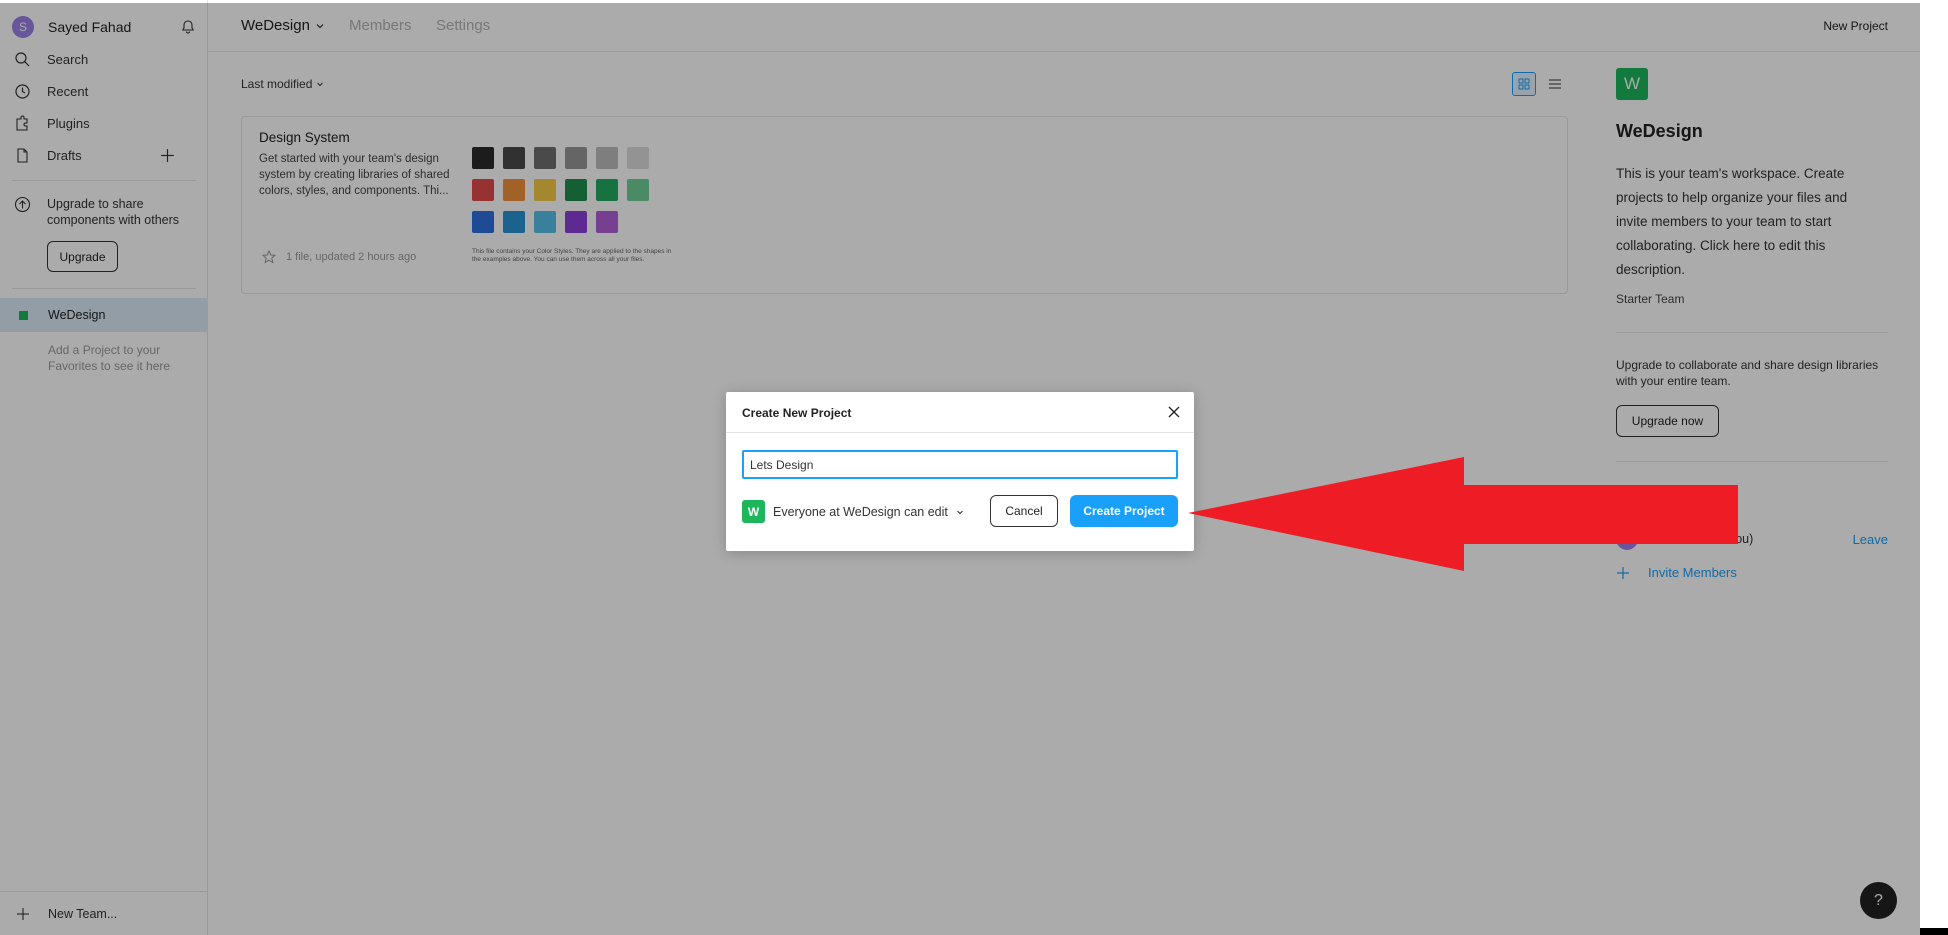 Image resolution: width=1948 pixels, height=935 pixels. I want to click on permission-dropdown: W Everyone at WeDesign can edit, so click(853, 511).